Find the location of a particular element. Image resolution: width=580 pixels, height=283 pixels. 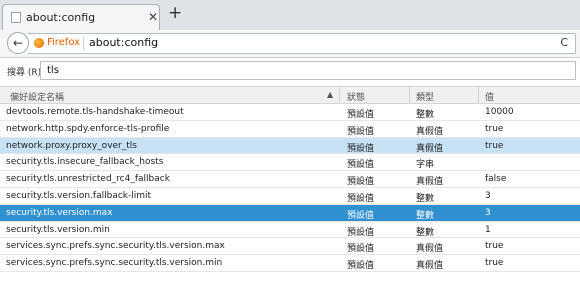

back-button: ← is located at coordinates (18, 43).